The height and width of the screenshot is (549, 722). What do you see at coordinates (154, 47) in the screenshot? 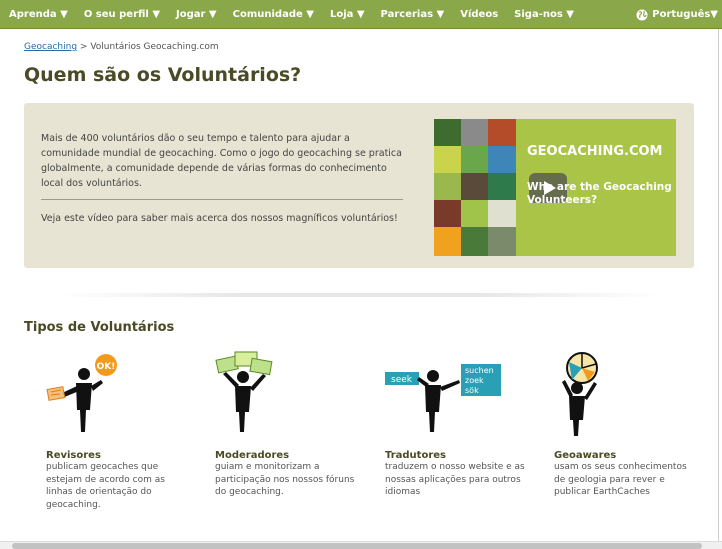
I see `breadcrumb-current: Voluntários Geocaching.com` at bounding box center [154, 47].